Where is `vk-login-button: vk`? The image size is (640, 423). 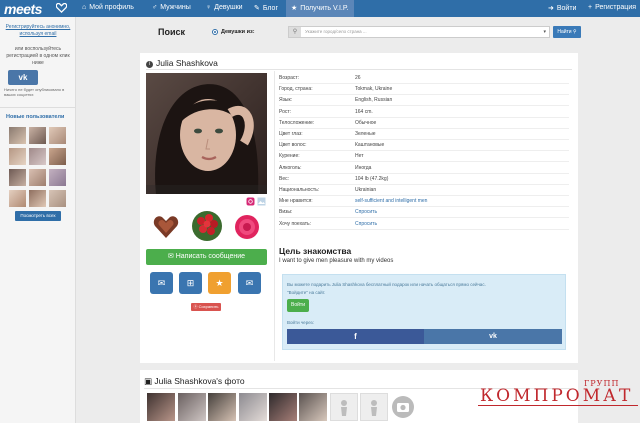 vk-login-button: vk is located at coordinates (493, 336).